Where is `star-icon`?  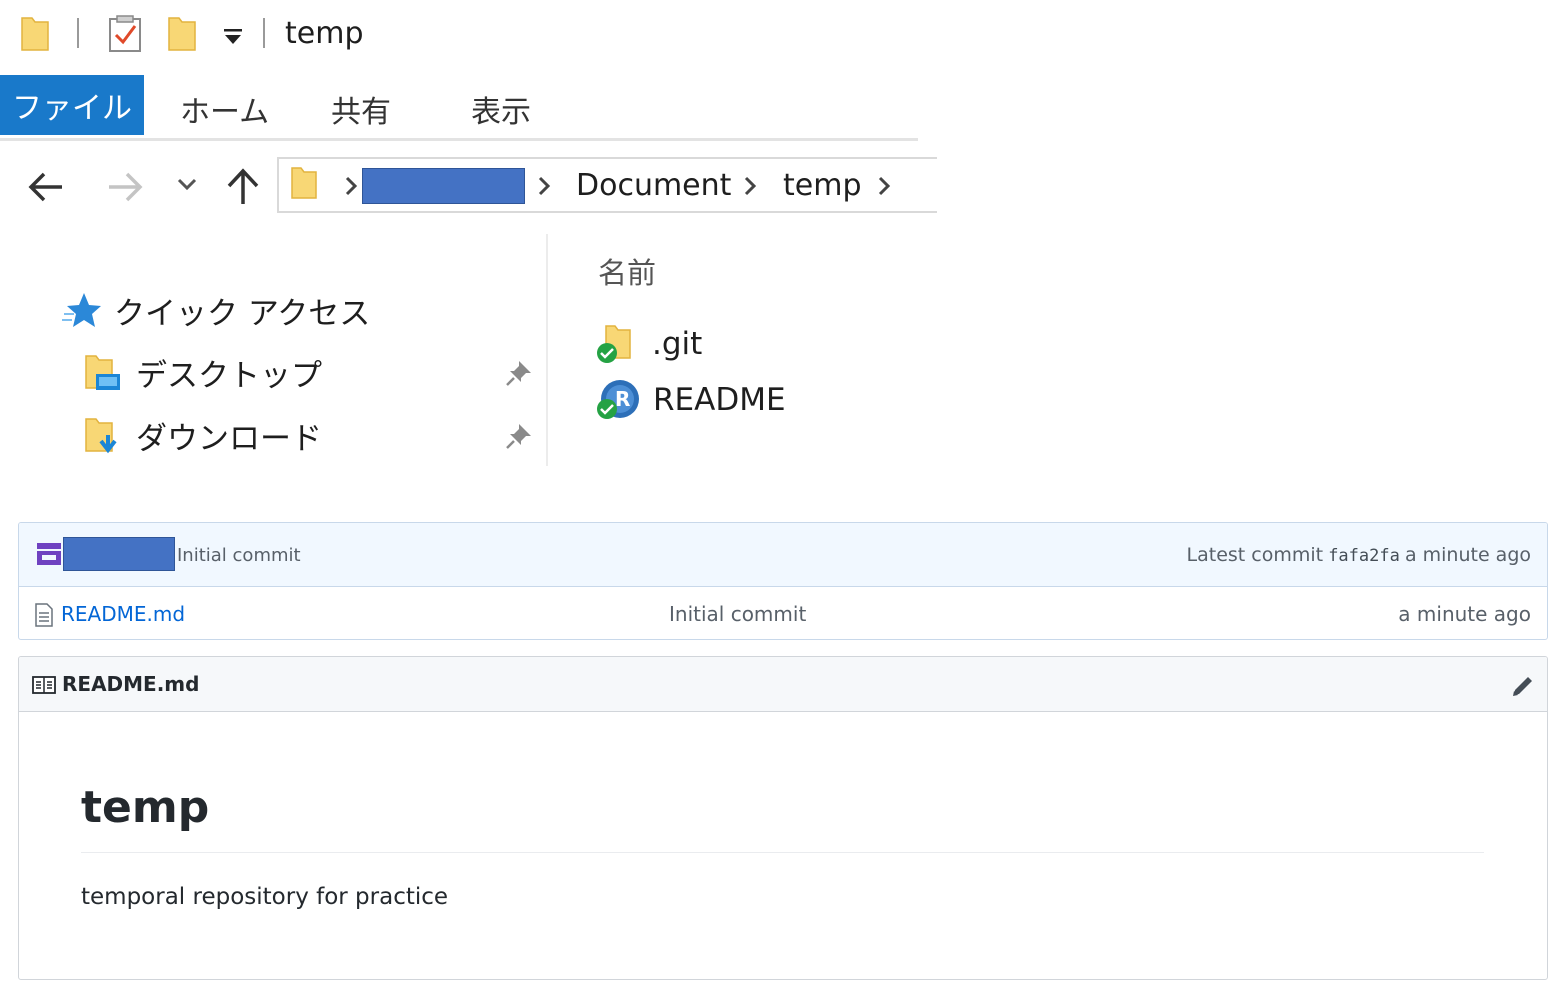
star-icon is located at coordinates (81, 310).